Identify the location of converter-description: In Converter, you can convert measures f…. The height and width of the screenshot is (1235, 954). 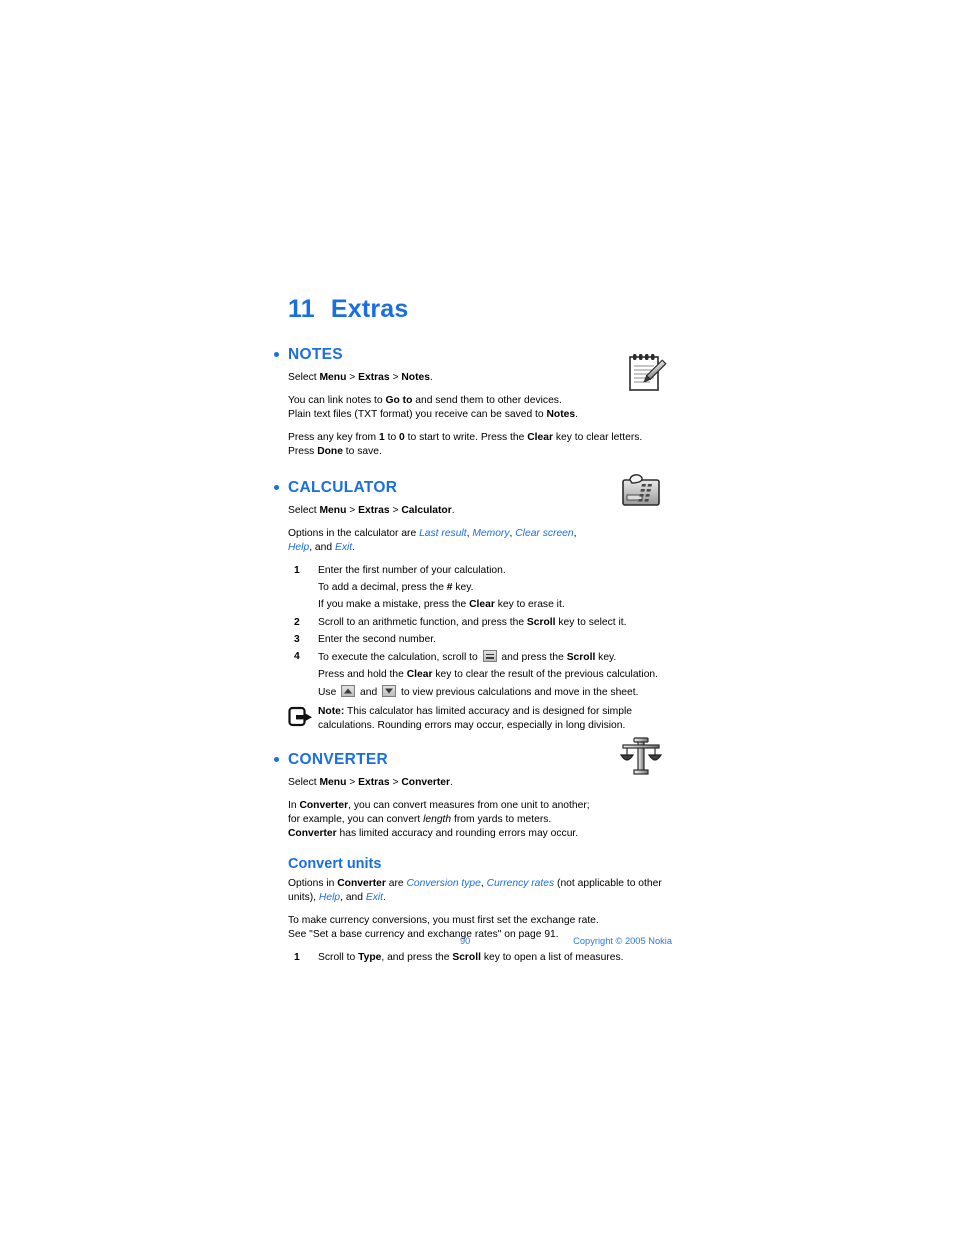
(480, 820).